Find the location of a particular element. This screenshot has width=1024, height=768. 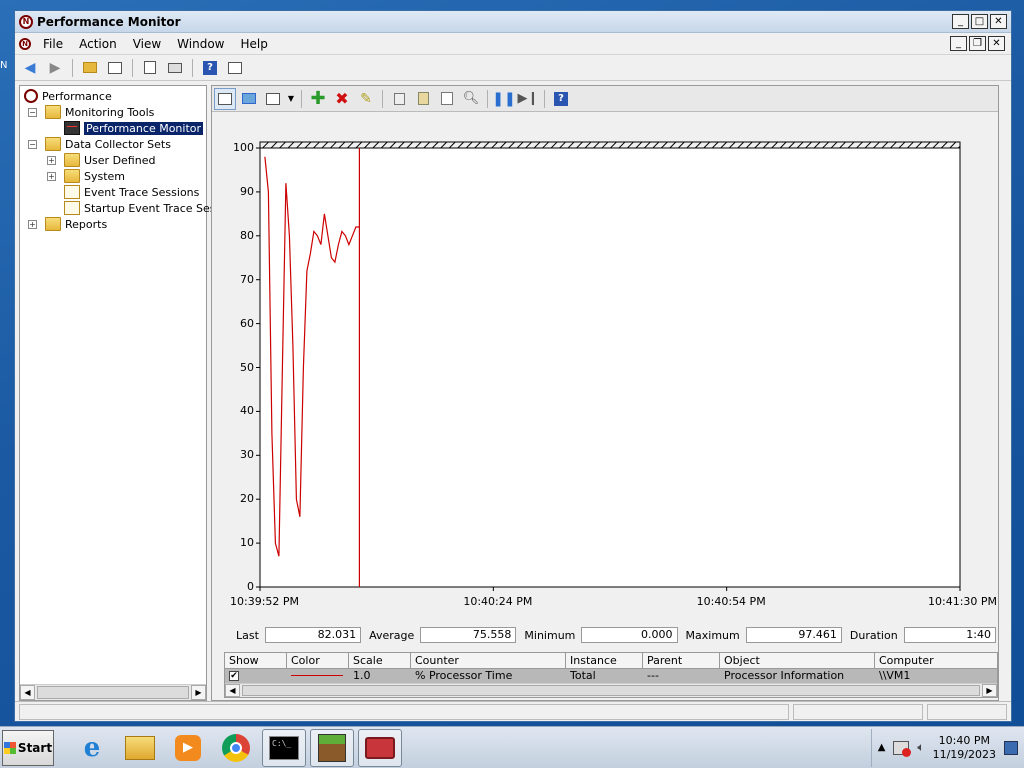

menu-help: Help is located at coordinates (254, 44).